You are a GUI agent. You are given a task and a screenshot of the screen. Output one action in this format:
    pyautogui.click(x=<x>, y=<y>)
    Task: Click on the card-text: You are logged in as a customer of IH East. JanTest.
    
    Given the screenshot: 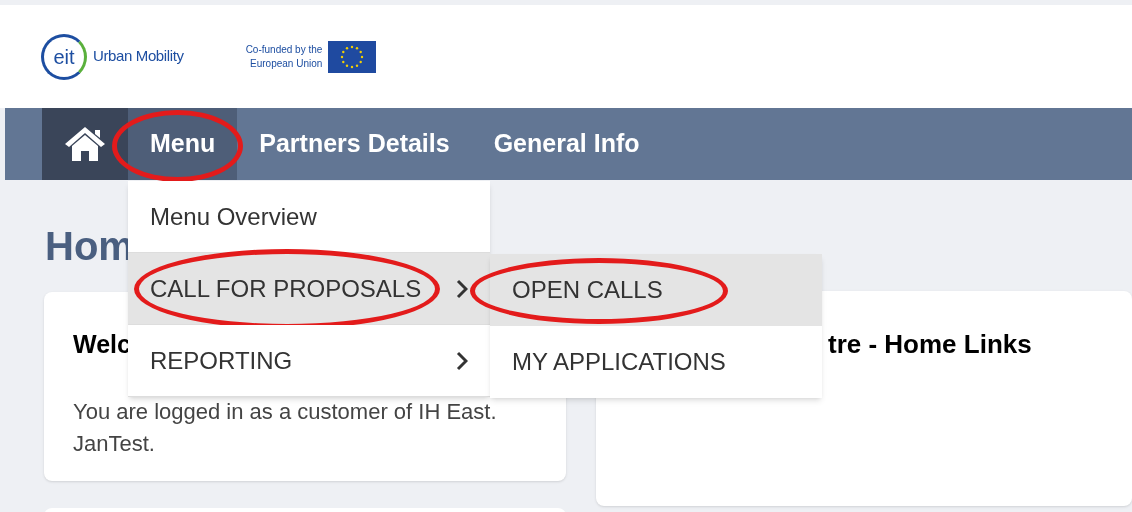 What is the action you would take?
    pyautogui.click(x=285, y=428)
    